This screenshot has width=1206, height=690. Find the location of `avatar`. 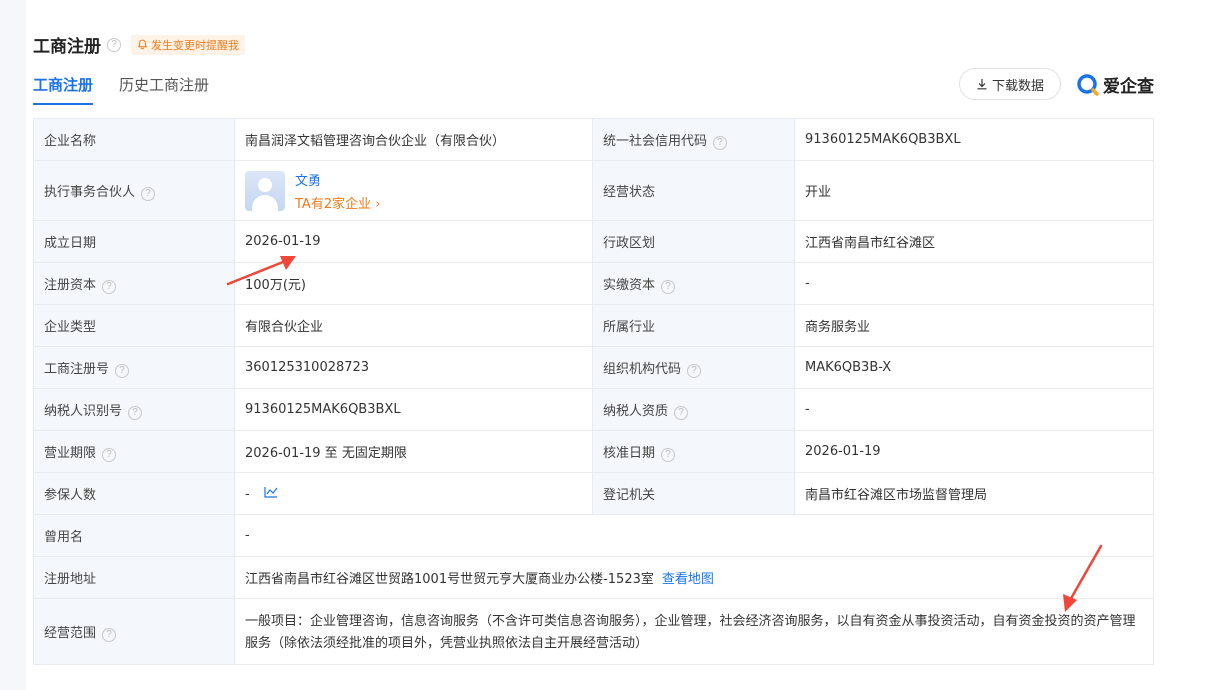

avatar is located at coordinates (265, 190).